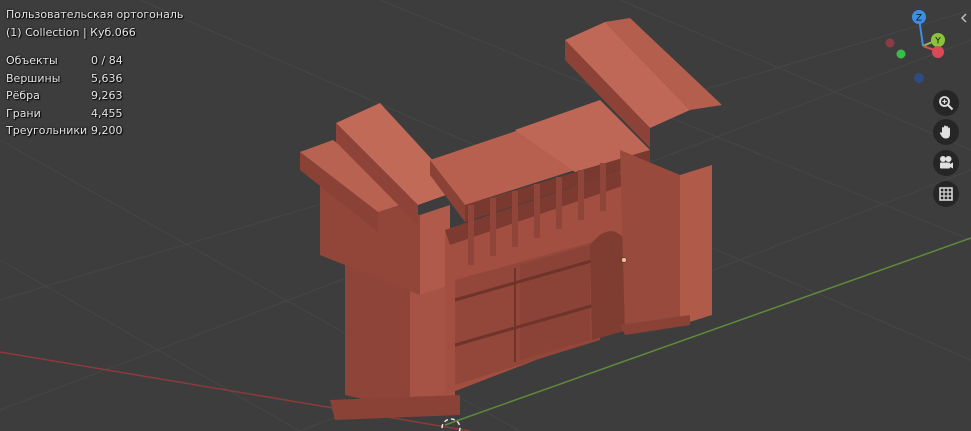 The height and width of the screenshot is (431, 971). I want to click on camera-view-button, so click(946, 163).